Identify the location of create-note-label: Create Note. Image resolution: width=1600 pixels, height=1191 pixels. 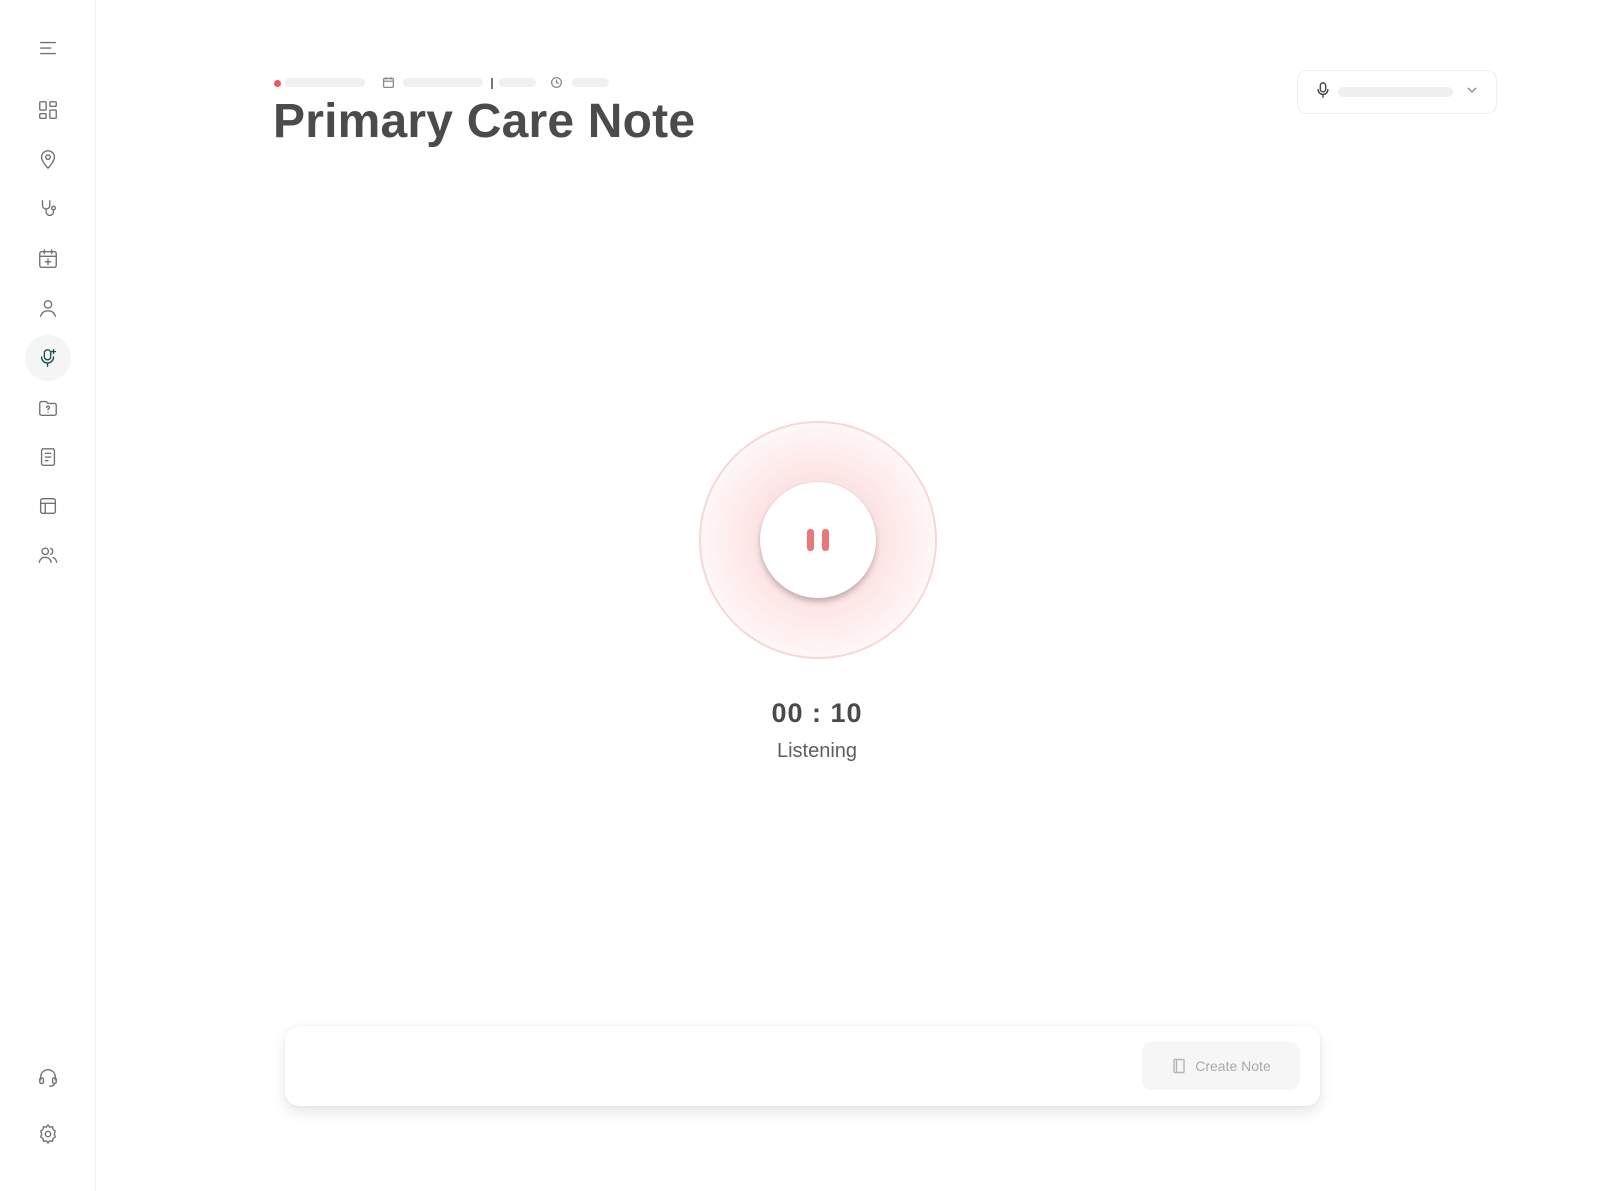
(1233, 1066).